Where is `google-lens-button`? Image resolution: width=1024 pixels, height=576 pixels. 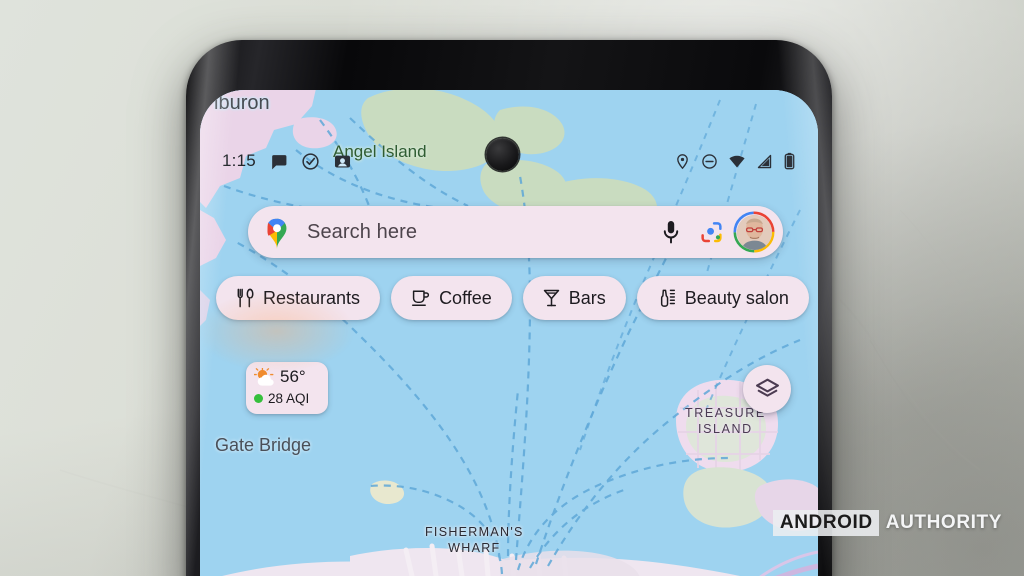
google-lens-button is located at coordinates (711, 232).